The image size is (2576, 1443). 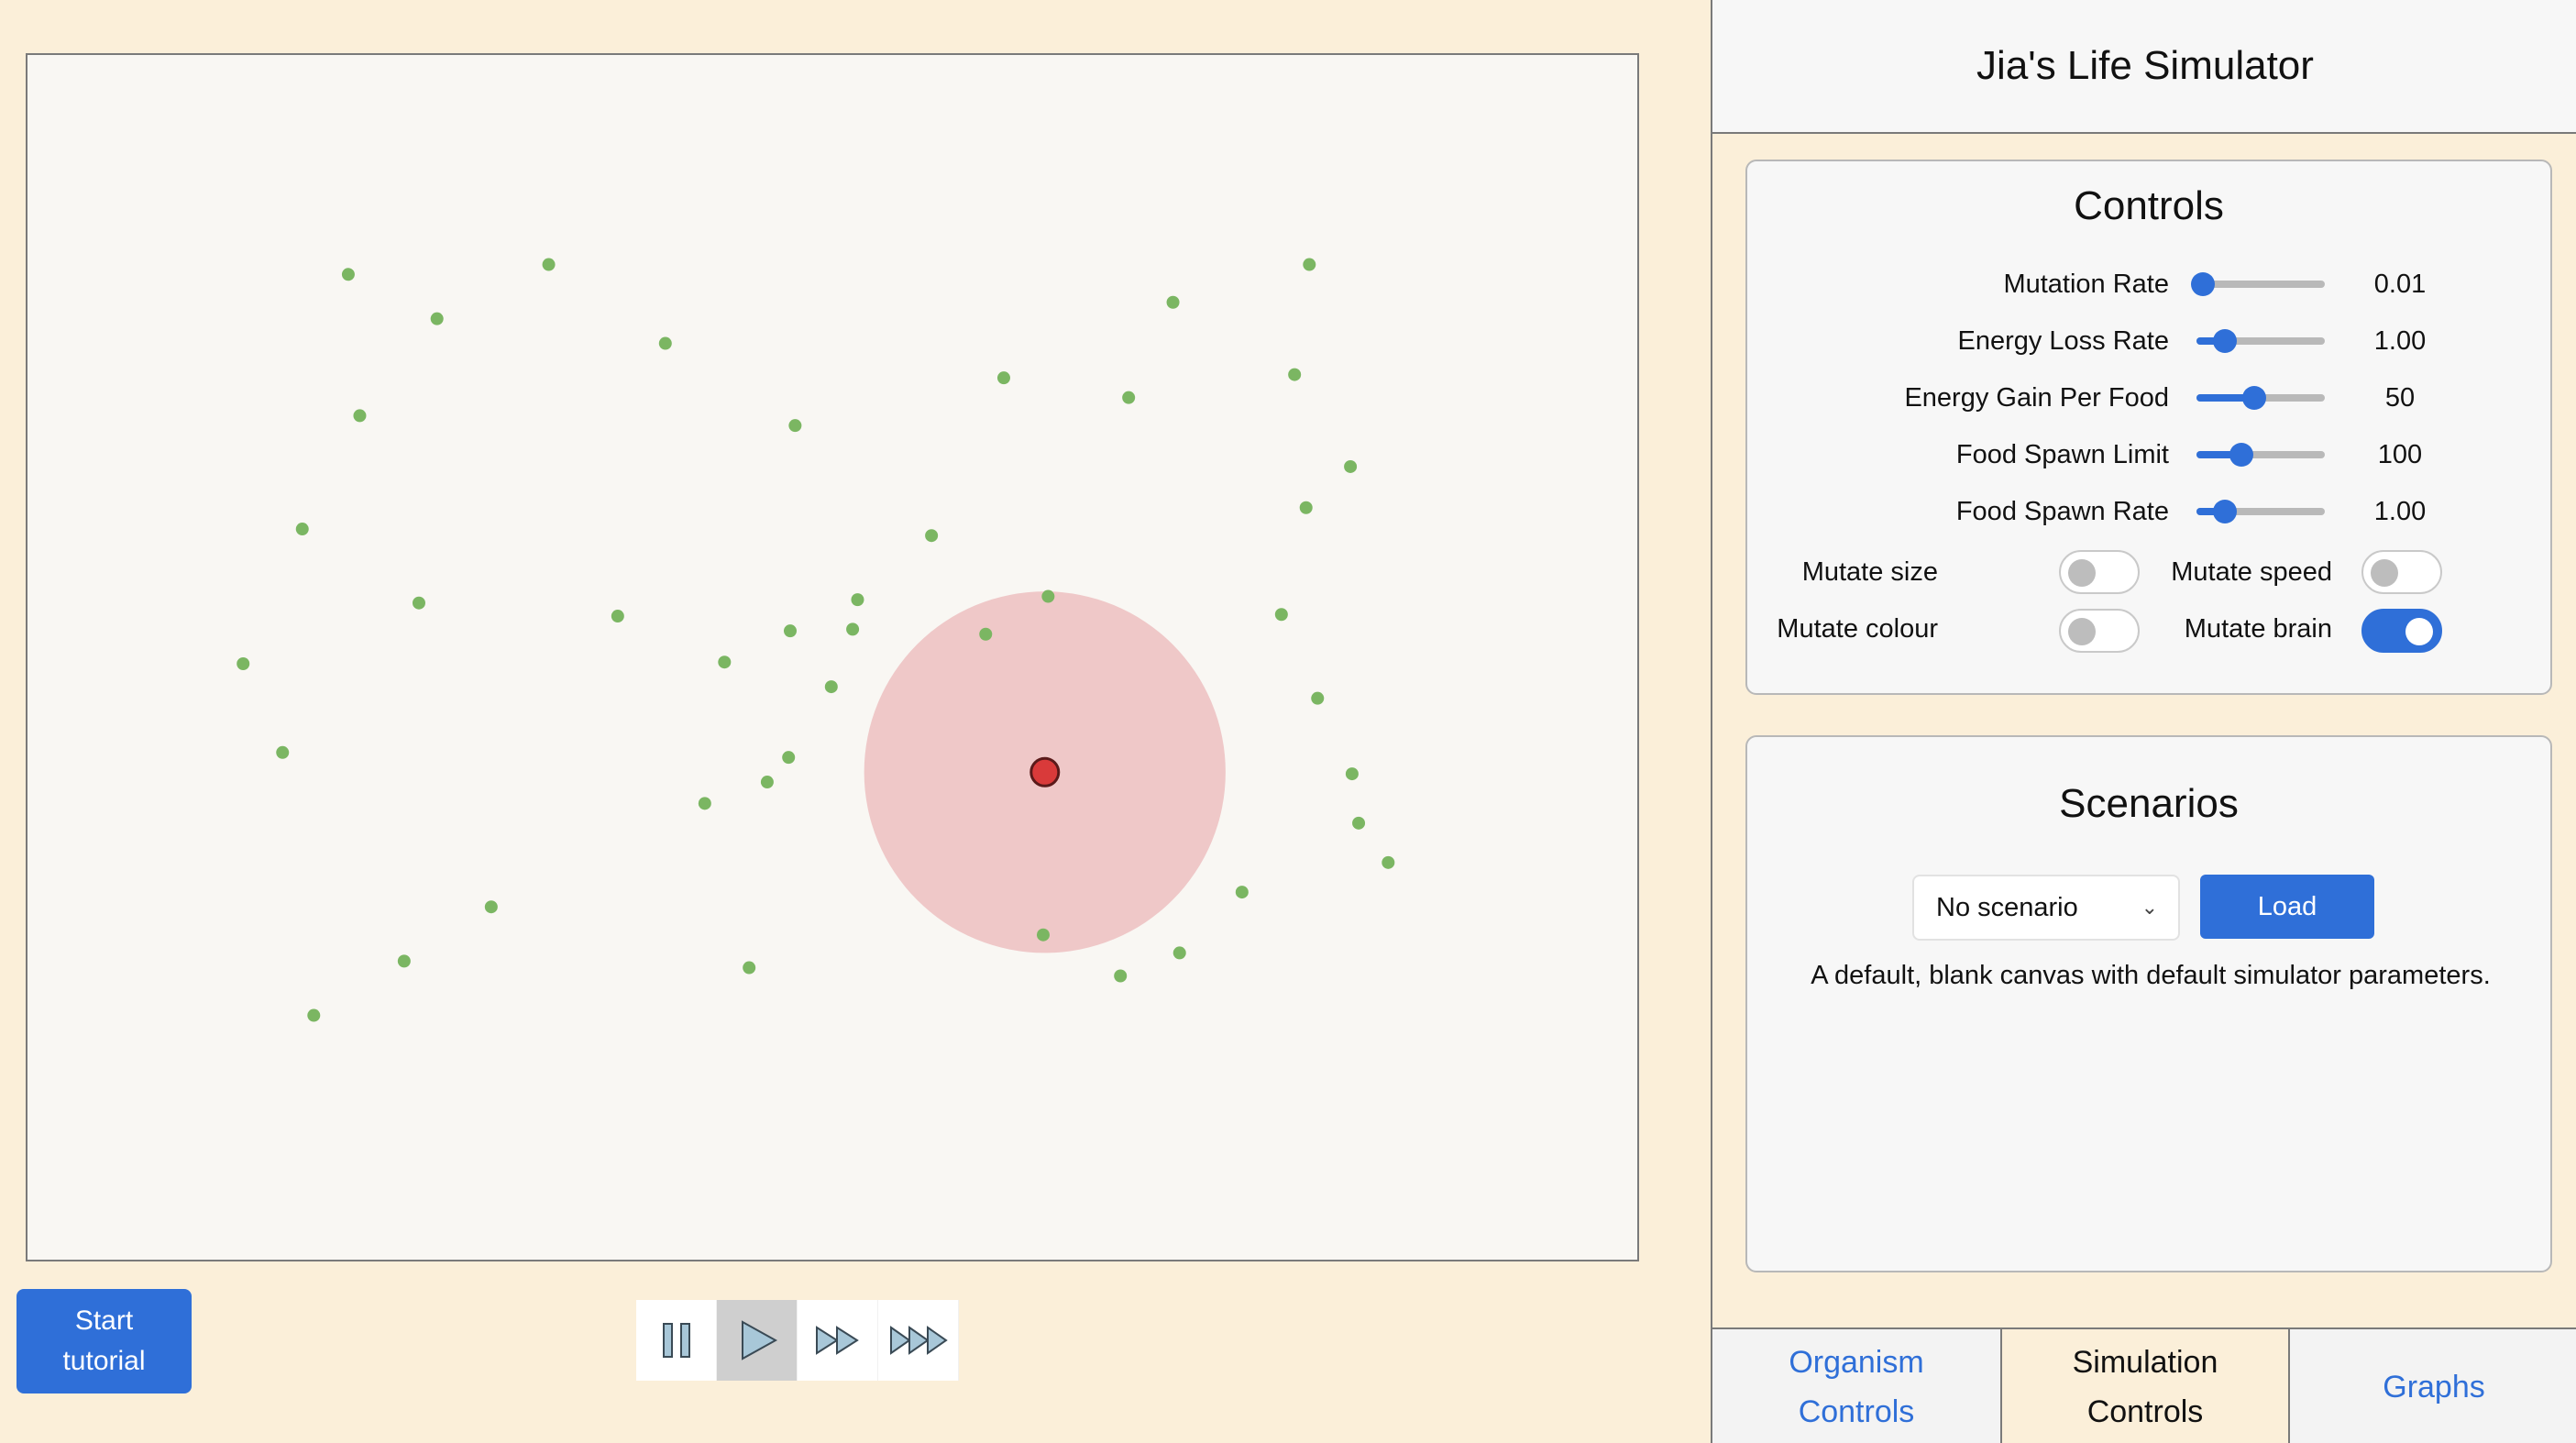 I want to click on tab-graphs: Graphs, so click(x=2433, y=1386).